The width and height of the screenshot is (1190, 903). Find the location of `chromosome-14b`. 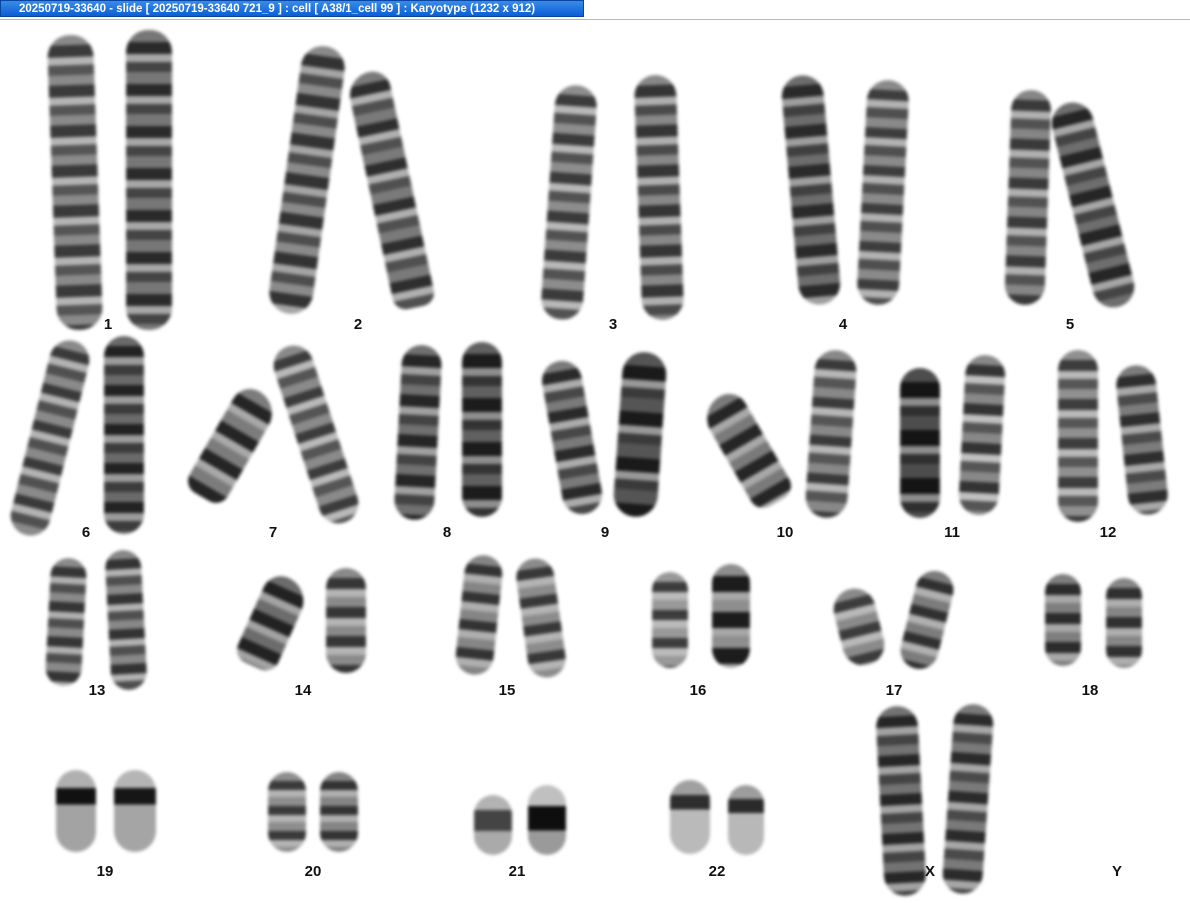

chromosome-14b is located at coordinates (346, 620).